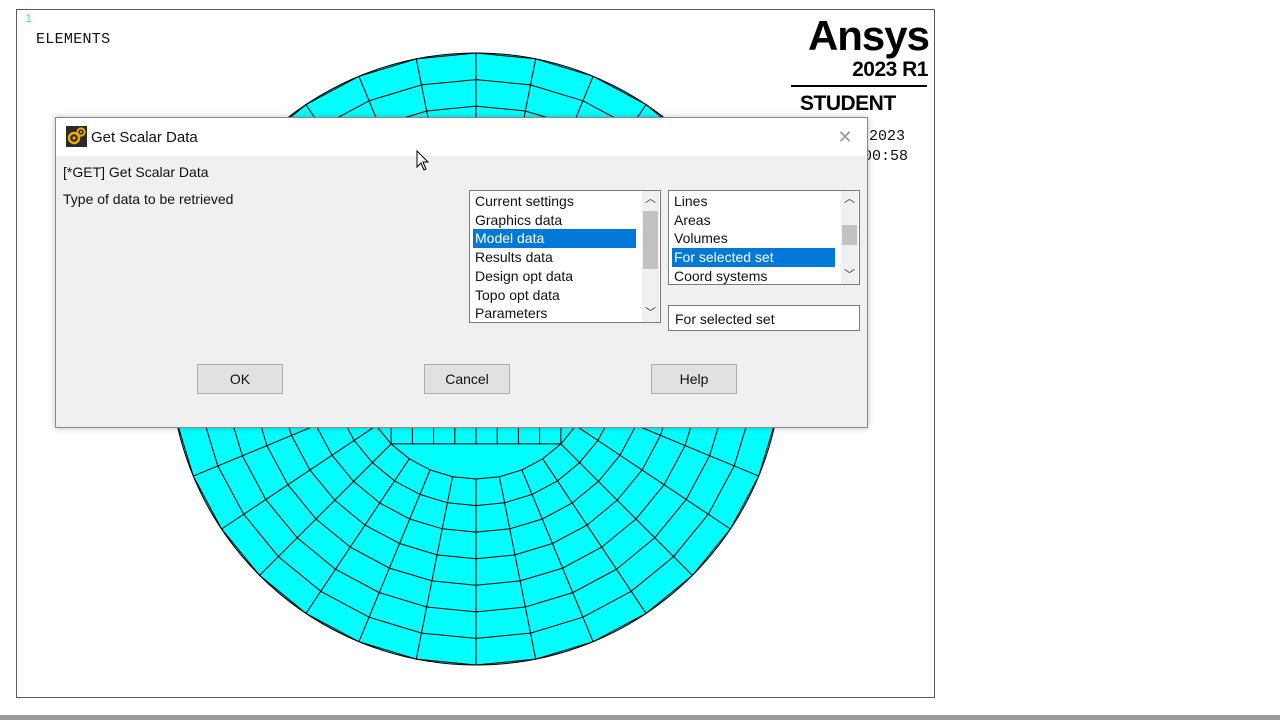  Describe the element at coordinates (868, 35) in the screenshot. I see `logo-brand: Ansys` at that location.